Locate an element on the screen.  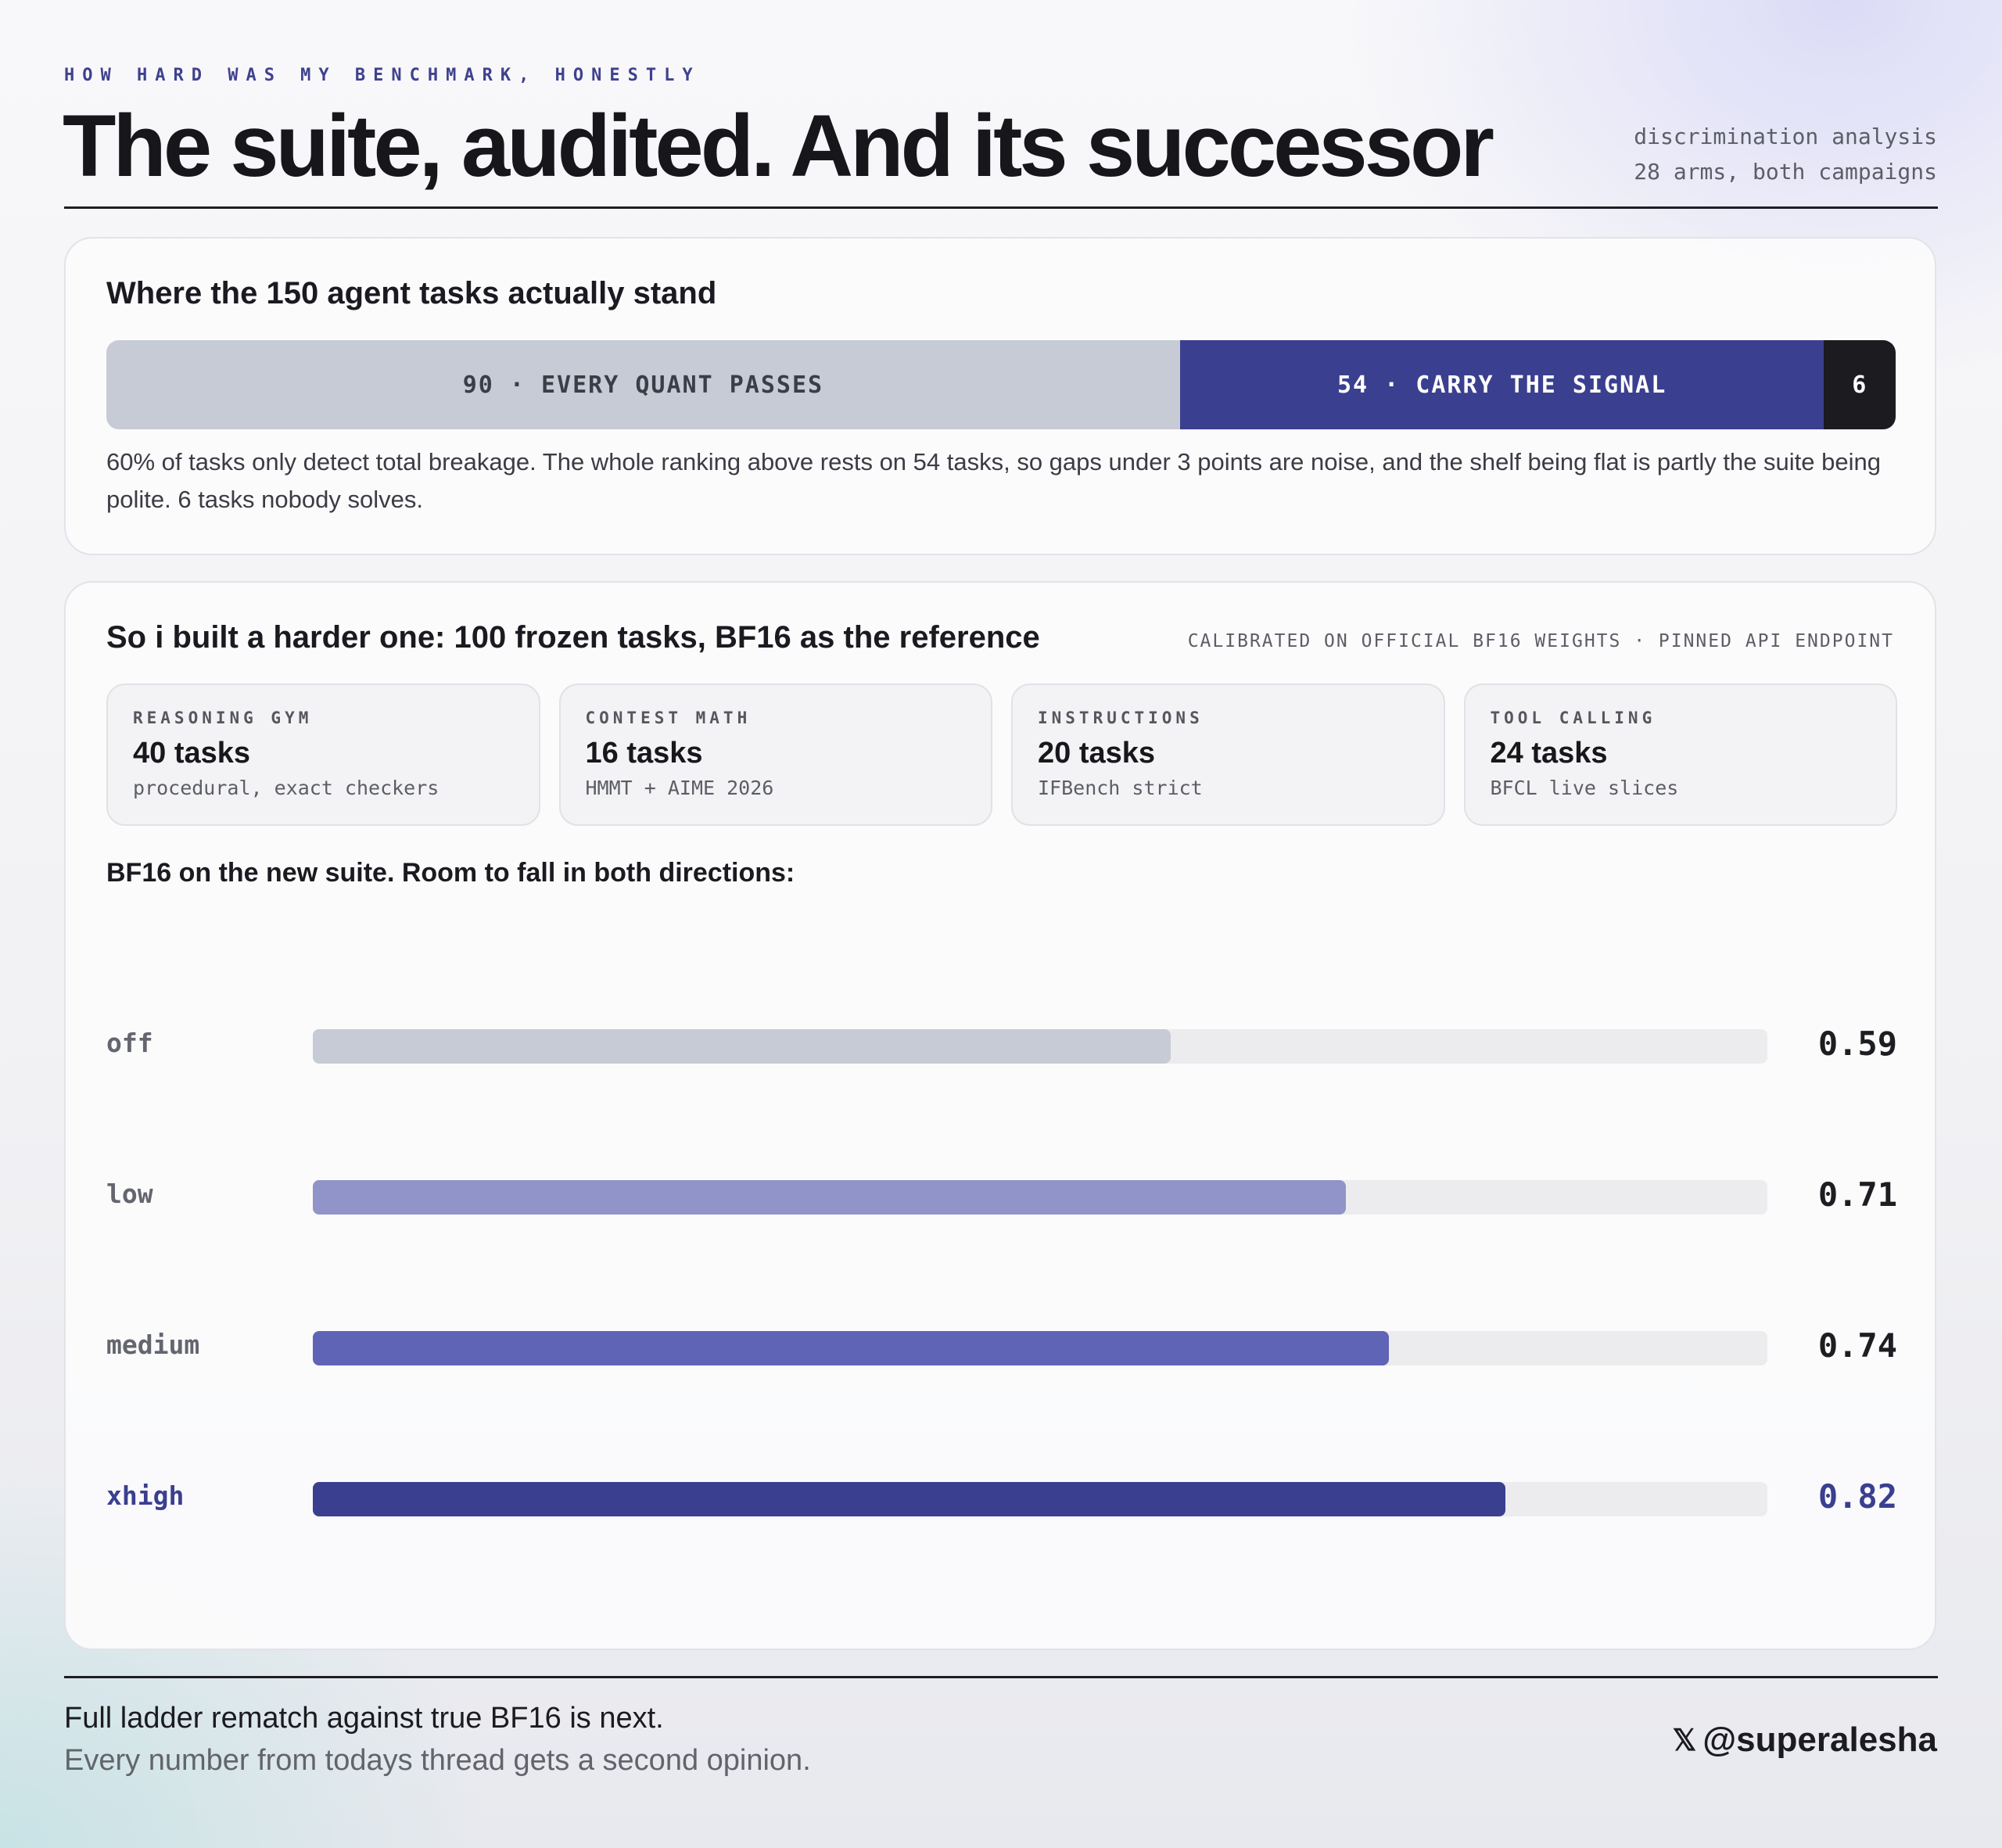
segment-carry-the-signal: 54 · CARRY THE SIGNAL is located at coordinates (1501, 384).